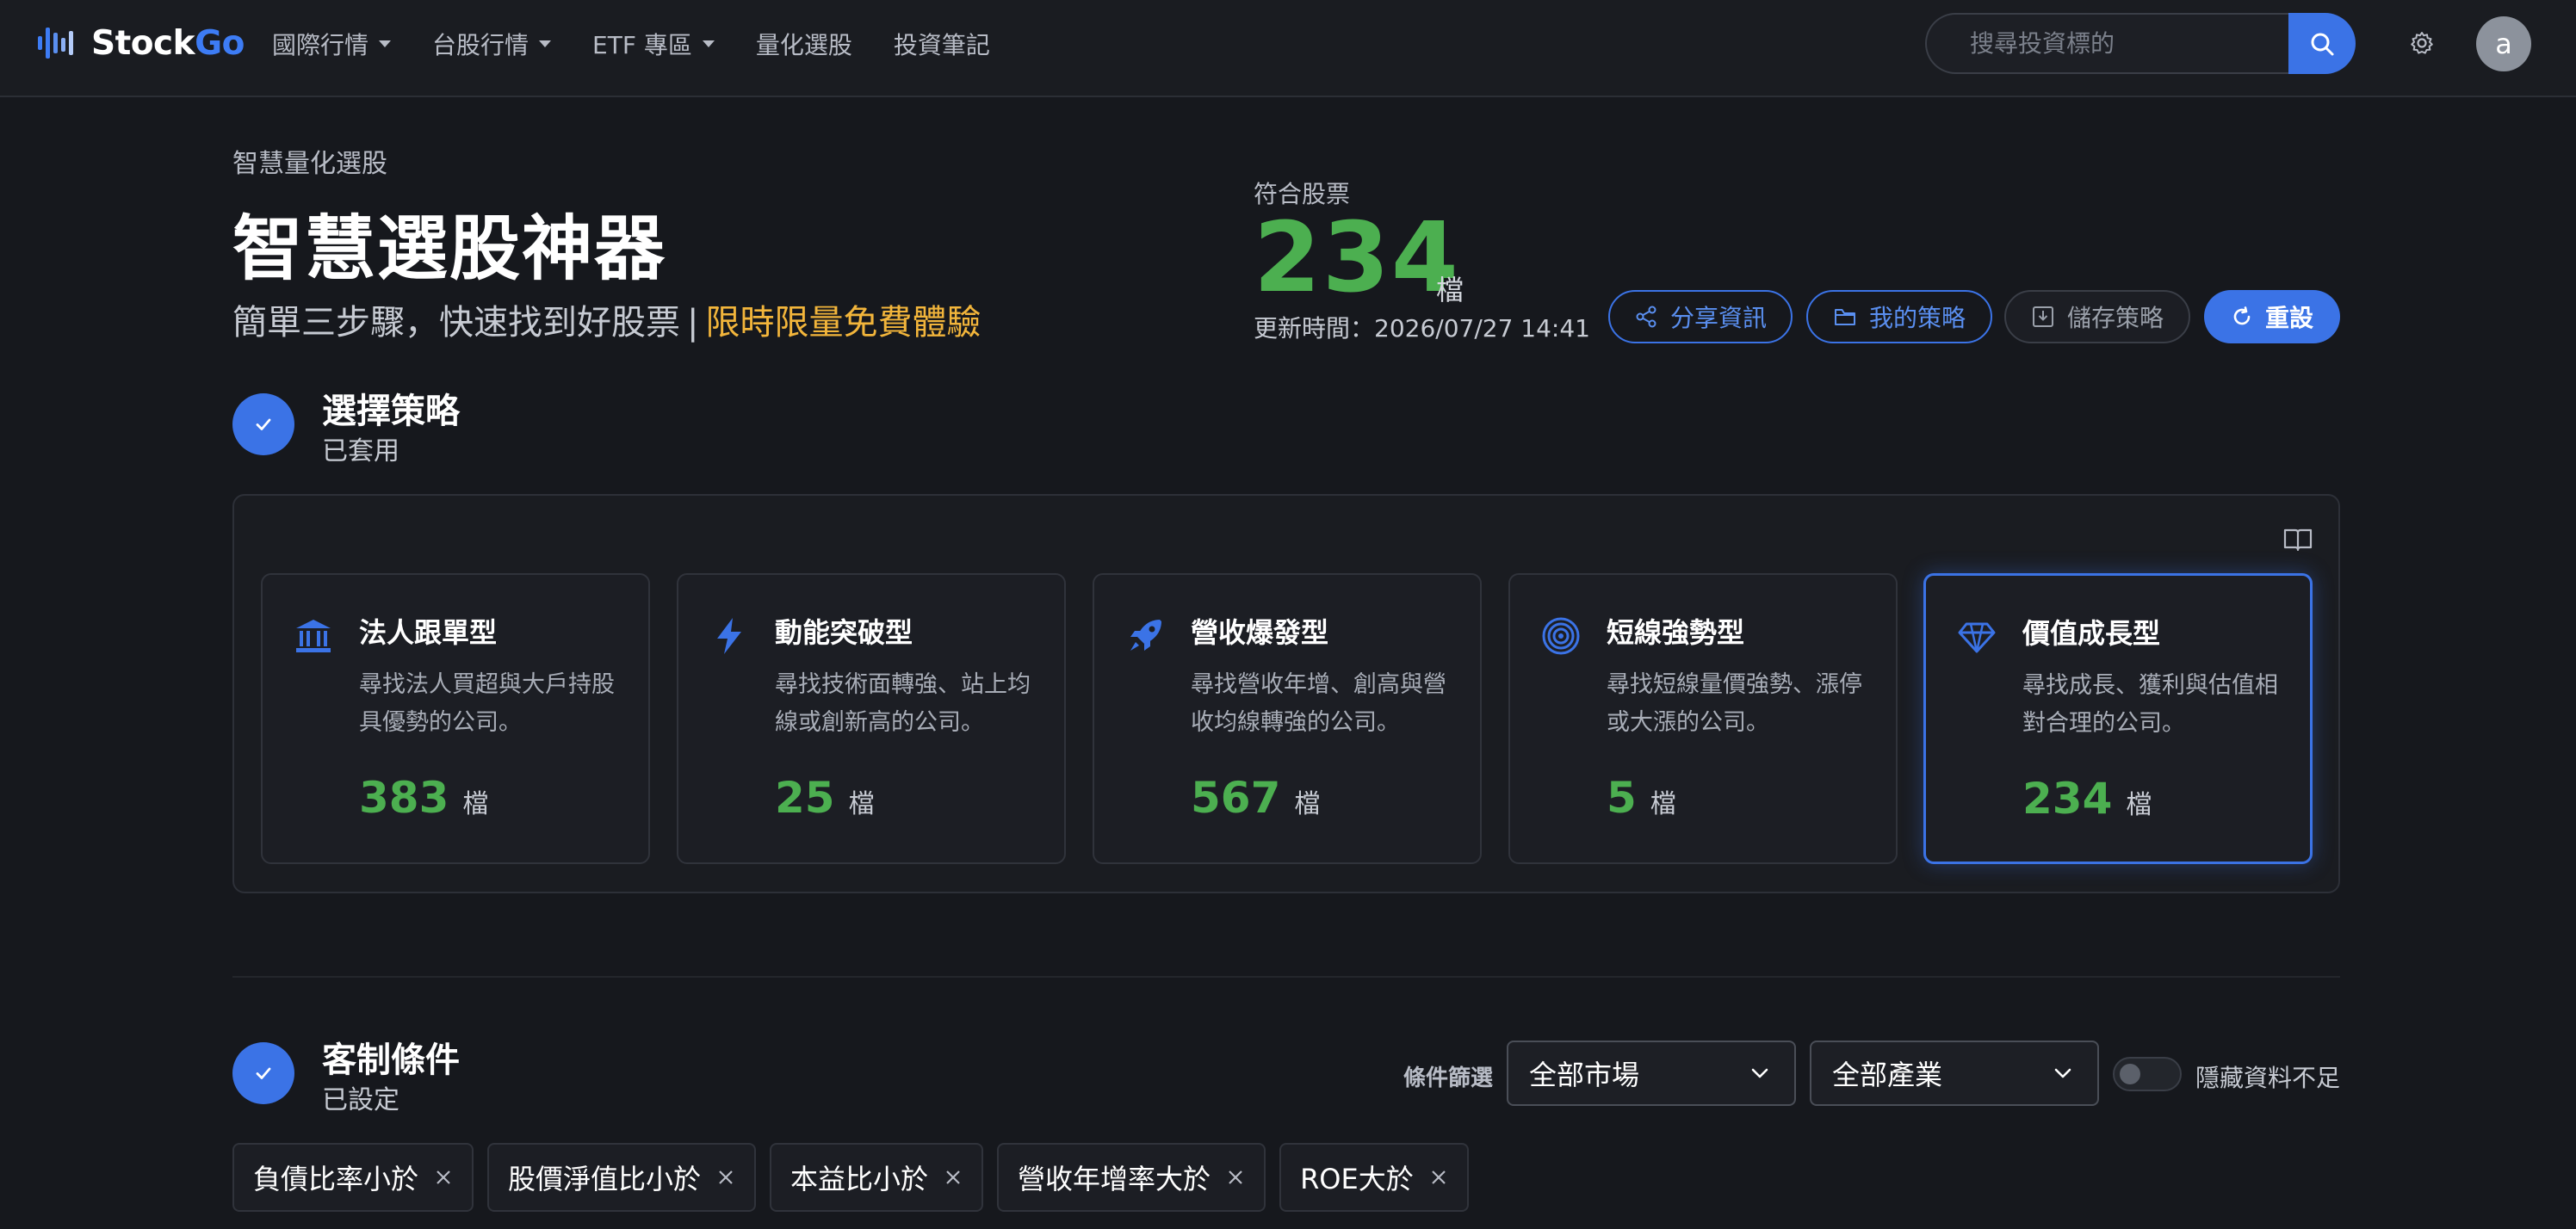 The width and height of the screenshot is (2576, 1229). I want to click on strategy-count-value: 567, so click(1236, 798).